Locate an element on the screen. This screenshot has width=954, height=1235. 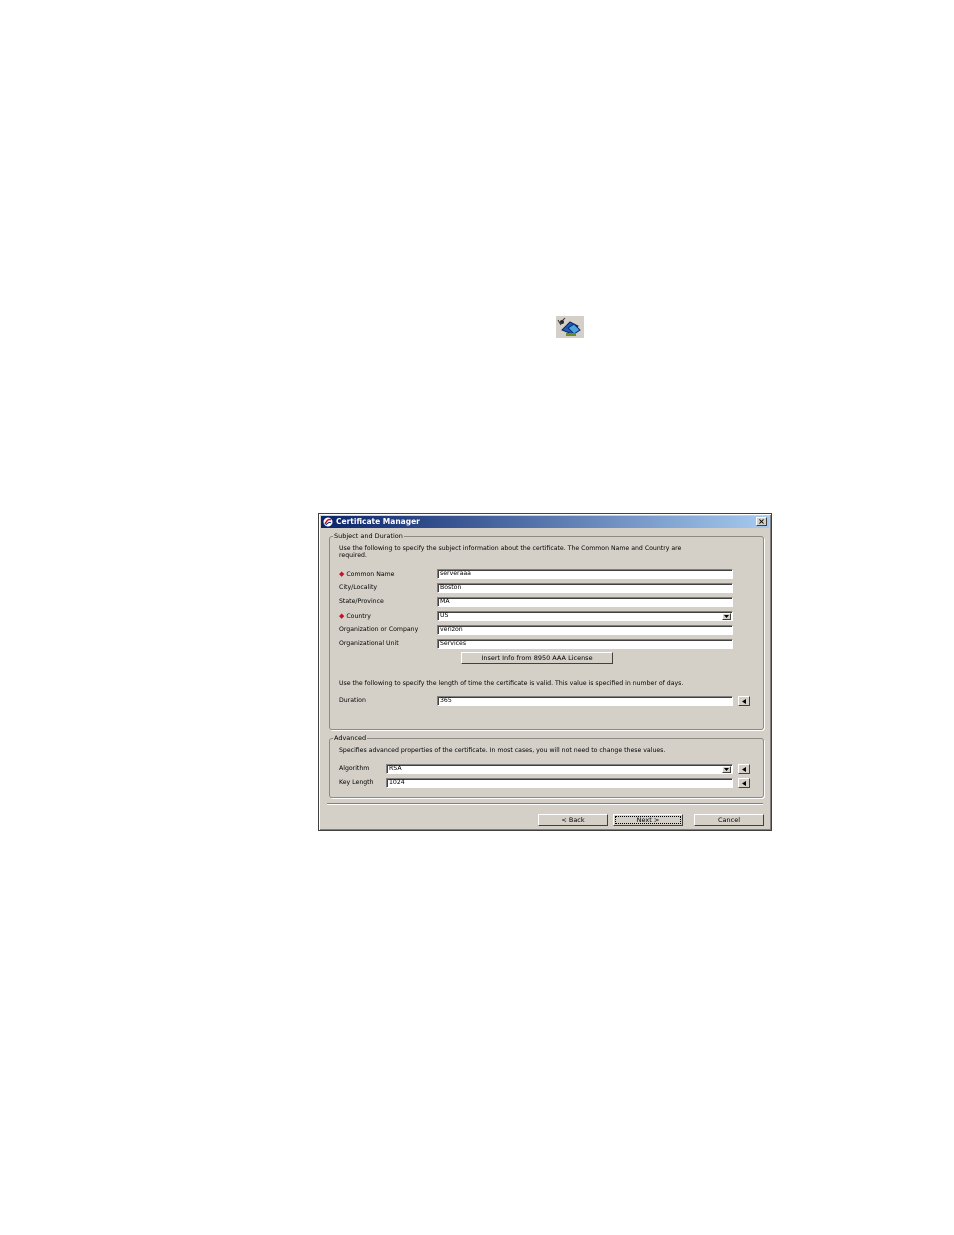
key-length-expand-button is located at coordinates (744, 783).